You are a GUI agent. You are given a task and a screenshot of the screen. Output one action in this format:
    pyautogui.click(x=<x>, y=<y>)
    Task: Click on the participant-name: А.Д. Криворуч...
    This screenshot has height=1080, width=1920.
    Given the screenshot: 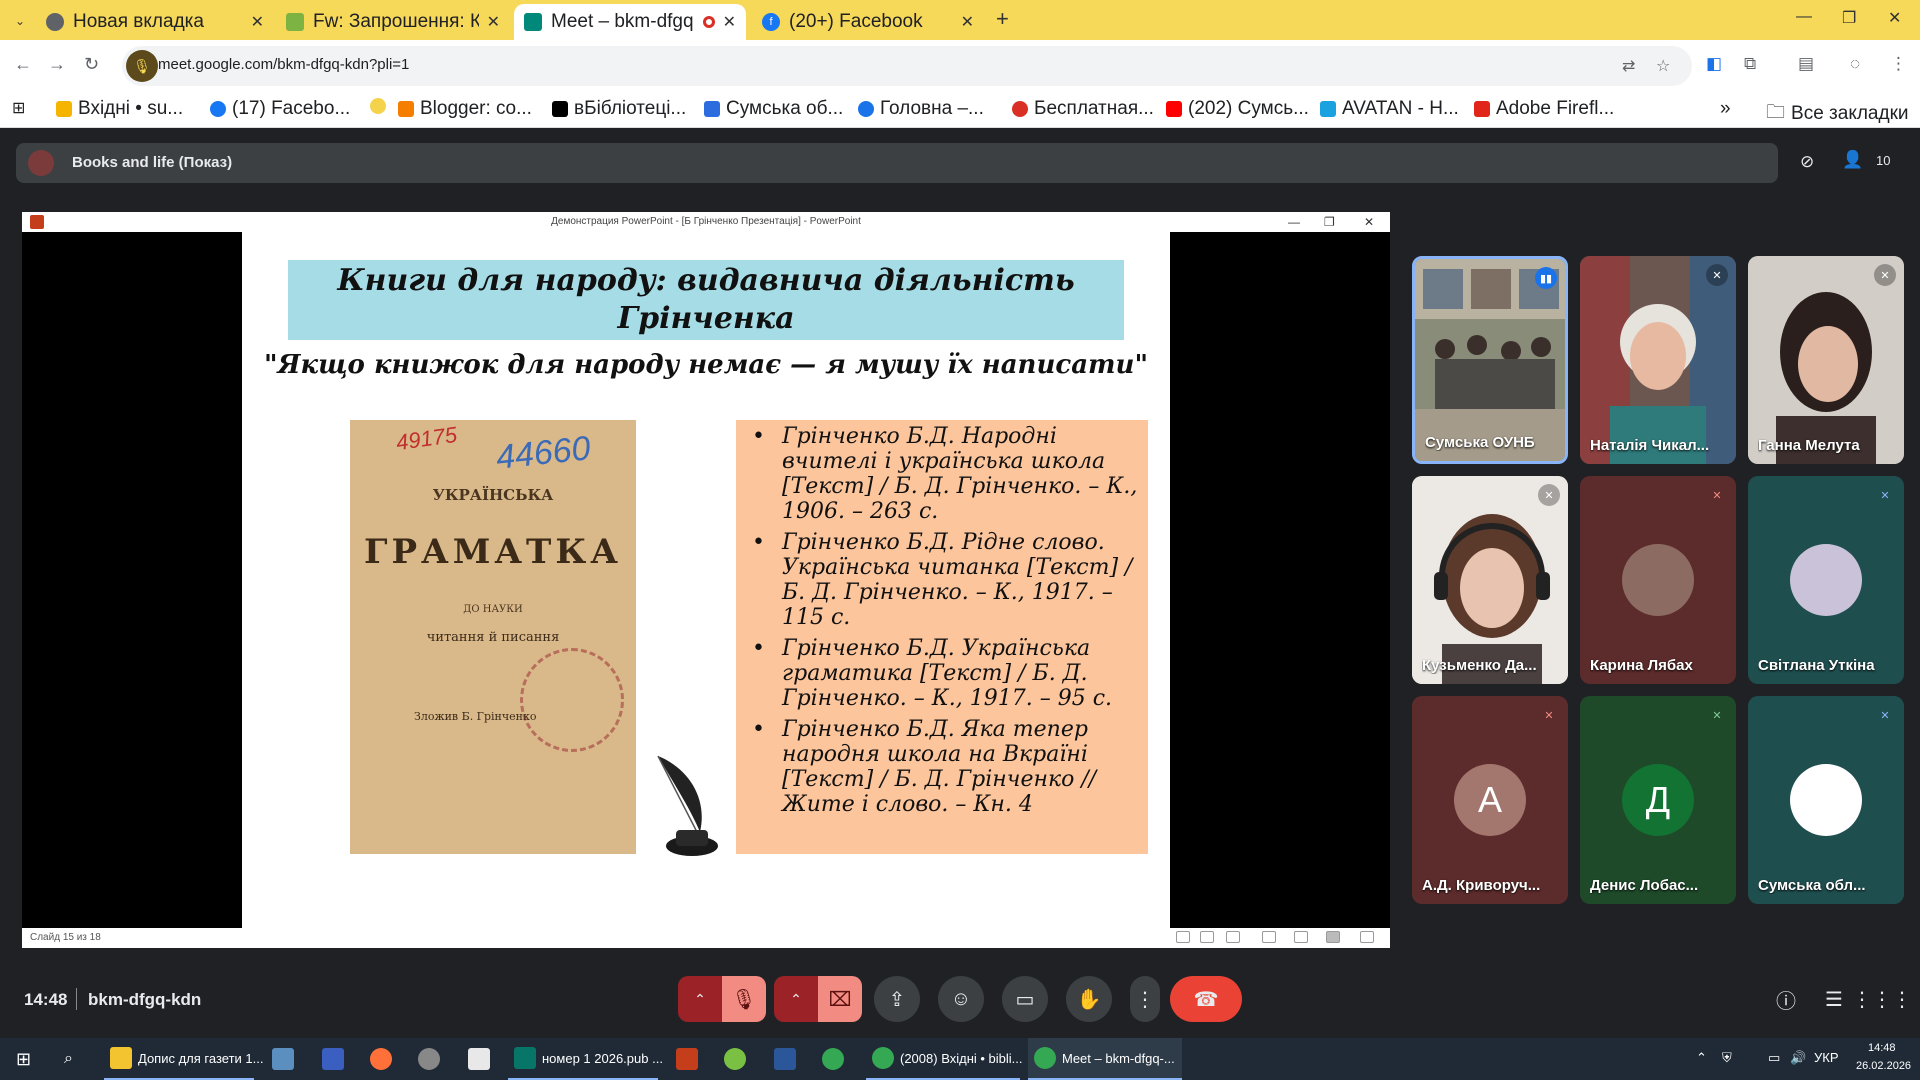 What is the action you would take?
    pyautogui.click(x=1481, y=885)
    